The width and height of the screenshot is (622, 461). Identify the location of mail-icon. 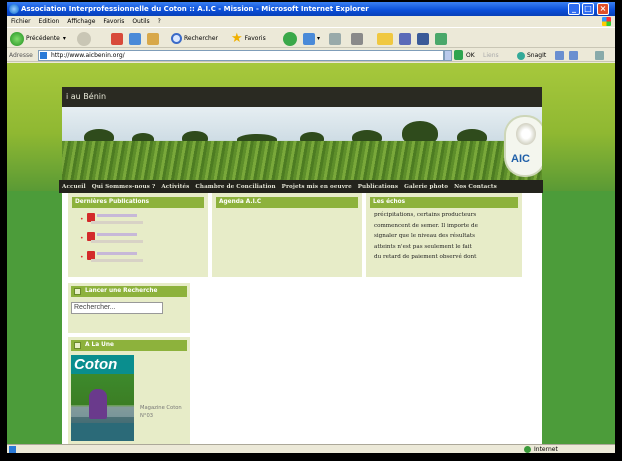
(309, 38).